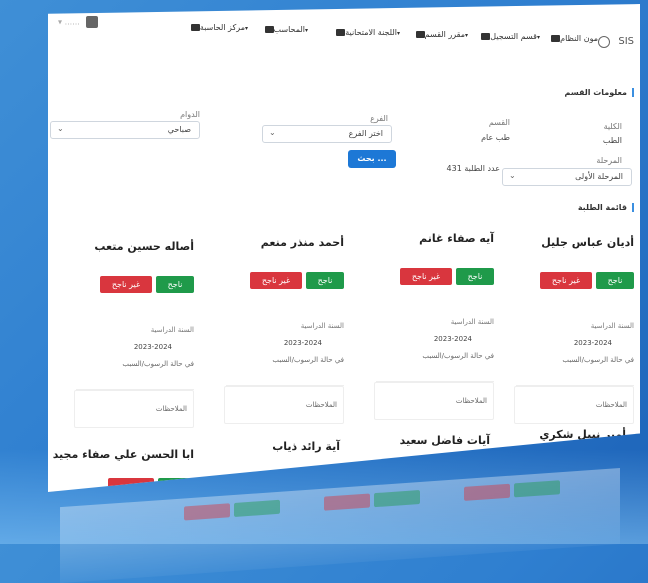 Image resolution: width=648 pixels, height=583 pixels. Describe the element at coordinates (499, 122) in the screenshot. I see `dept-label: القسم` at that location.